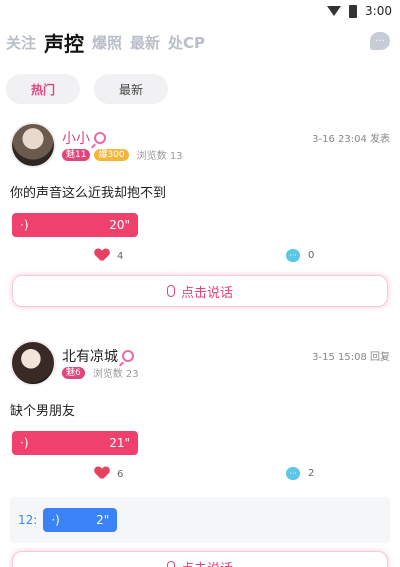 Image resolution: width=400 pixels, height=567 pixels. What do you see at coordinates (107, 42) in the screenshot?
I see `tab-photo: 爆照` at bounding box center [107, 42].